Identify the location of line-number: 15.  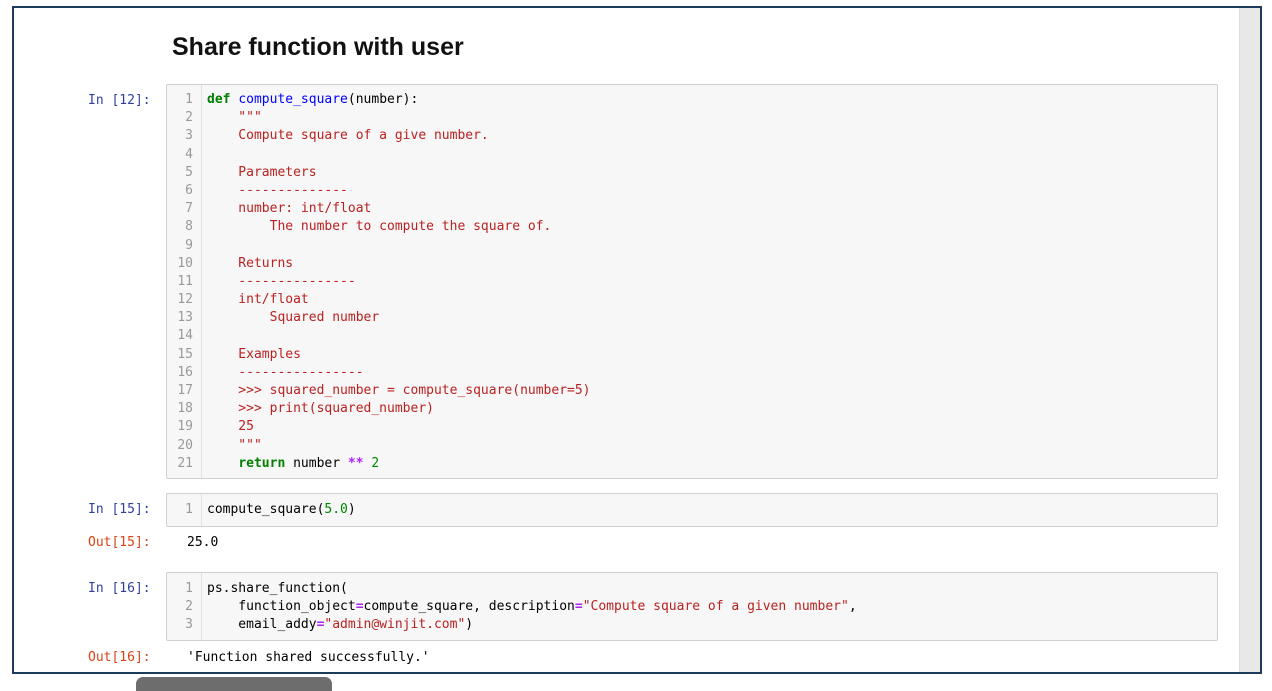
(185, 354).